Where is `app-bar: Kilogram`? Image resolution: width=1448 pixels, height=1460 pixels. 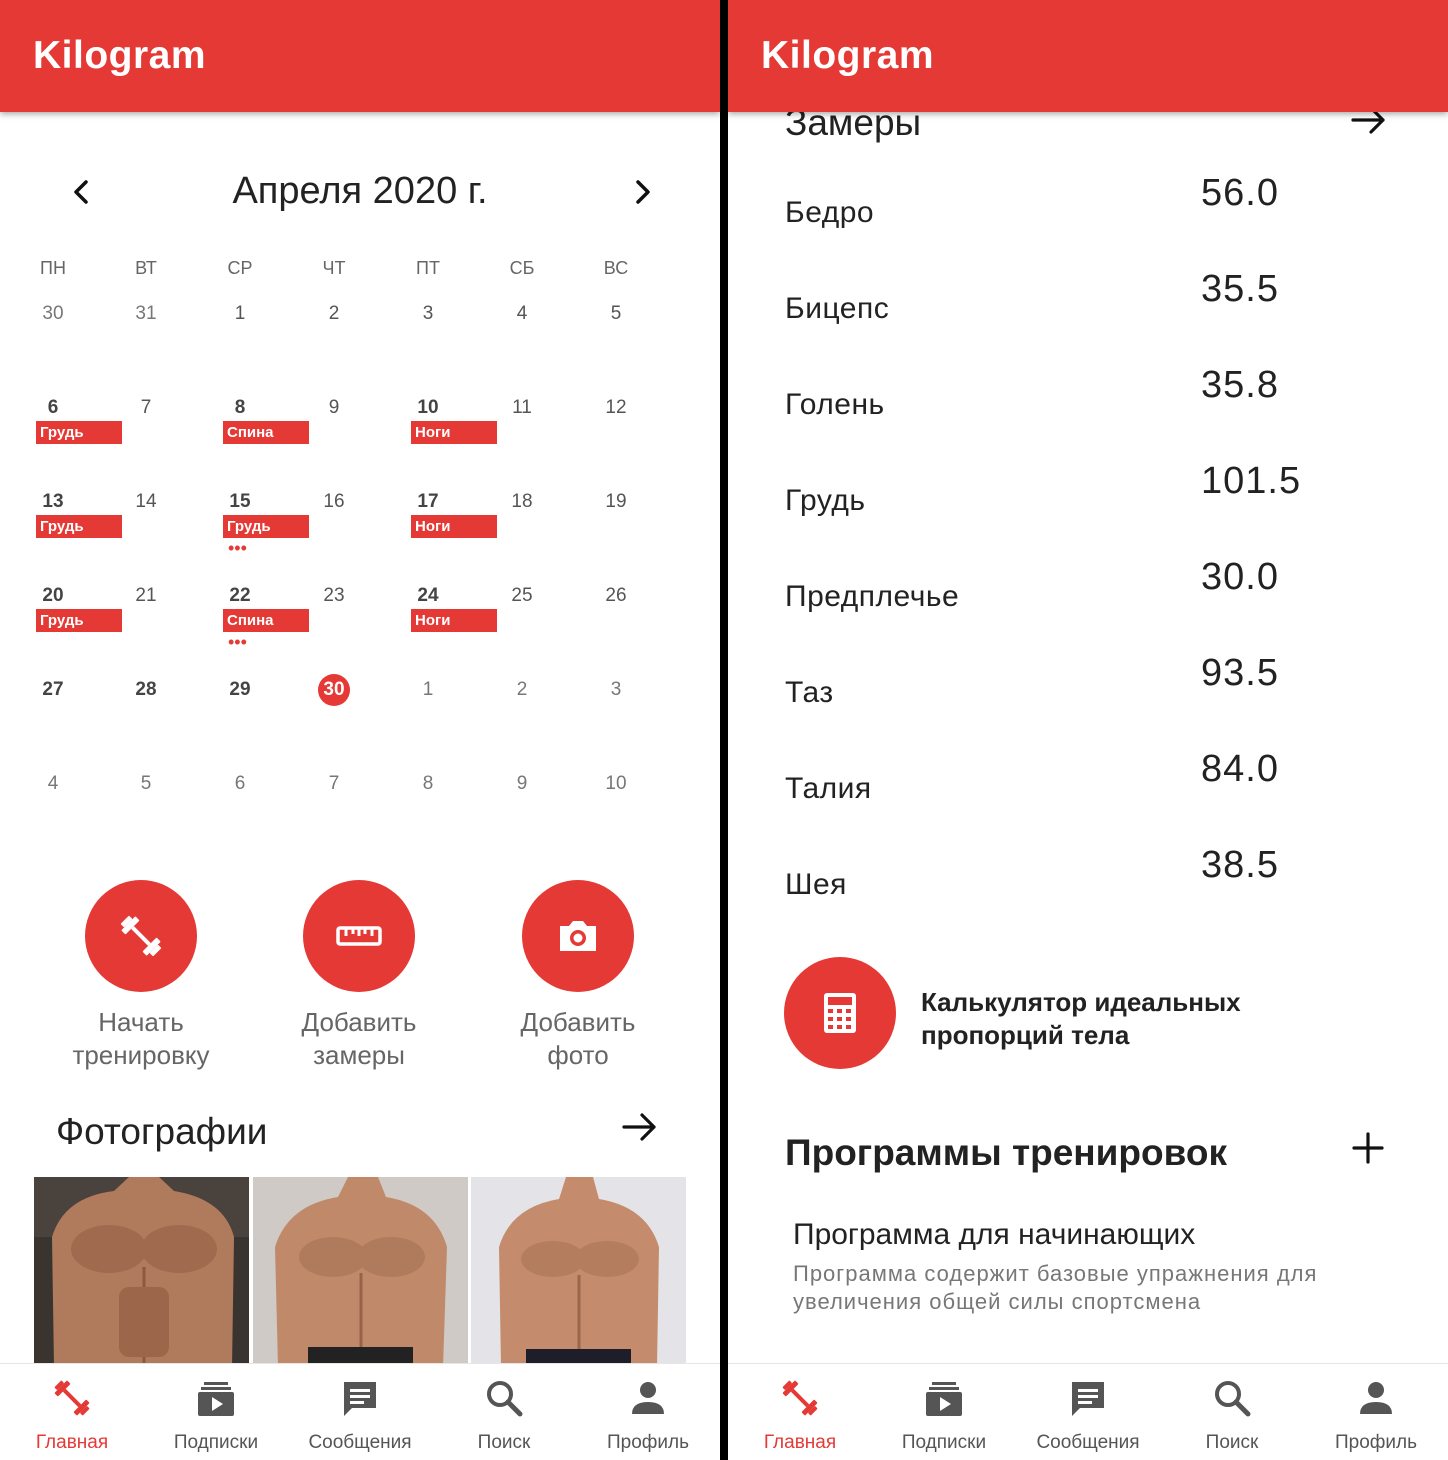
app-bar: Kilogram is located at coordinates (1088, 56).